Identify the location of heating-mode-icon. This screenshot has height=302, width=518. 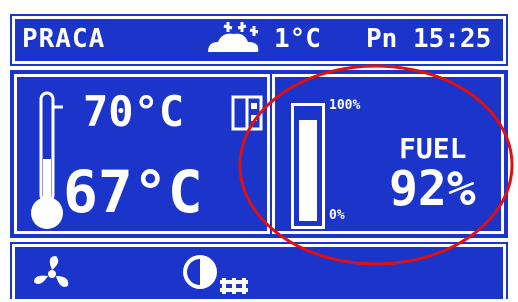
(247, 113).